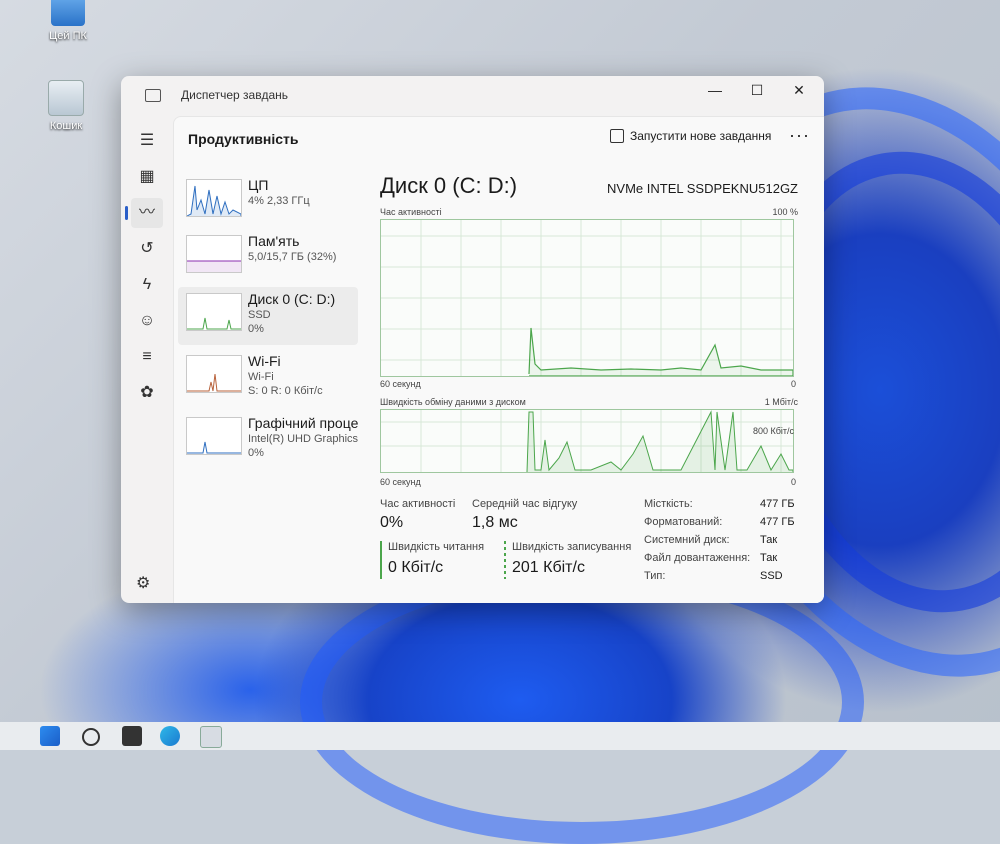 The image size is (1000, 844). I want to click on write-speed-stat-label: Швидкість записування, so click(572, 547).